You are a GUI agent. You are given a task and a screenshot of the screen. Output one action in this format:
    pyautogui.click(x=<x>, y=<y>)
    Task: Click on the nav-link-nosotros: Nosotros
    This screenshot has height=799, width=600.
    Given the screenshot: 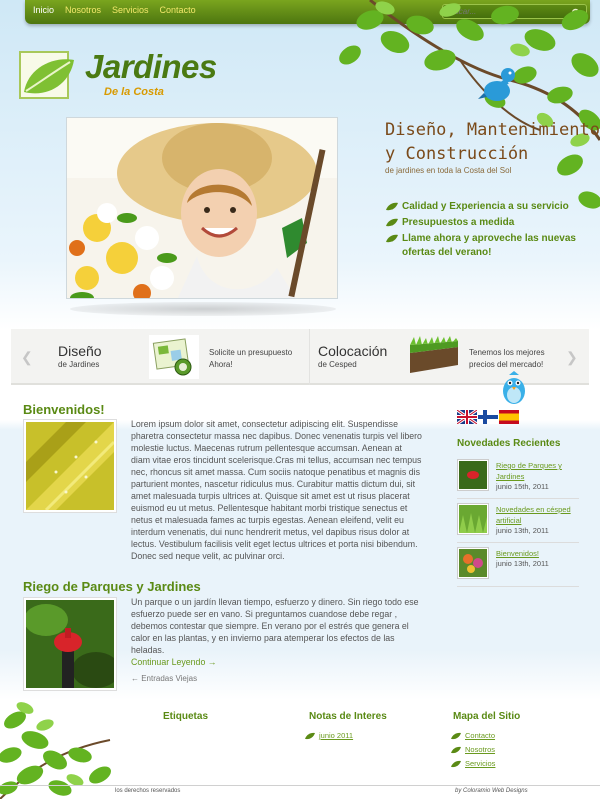 What is the action you would take?
    pyautogui.click(x=83, y=10)
    